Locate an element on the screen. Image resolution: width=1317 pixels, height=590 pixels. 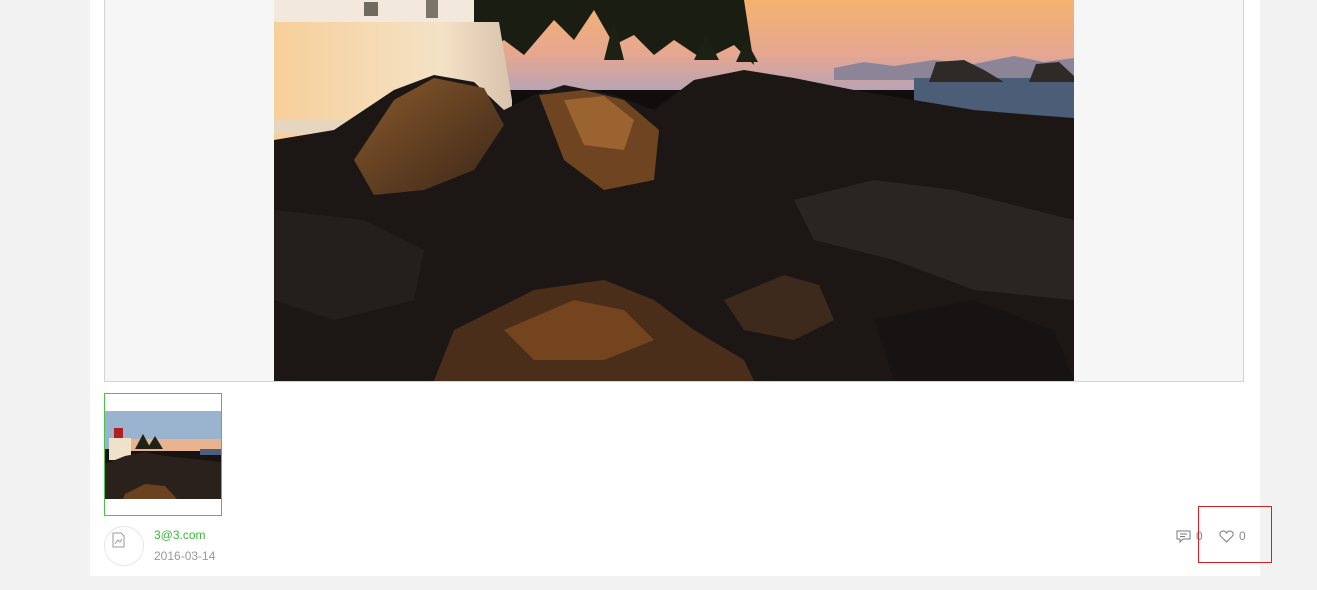
heart-icon is located at coordinates (1226, 536).